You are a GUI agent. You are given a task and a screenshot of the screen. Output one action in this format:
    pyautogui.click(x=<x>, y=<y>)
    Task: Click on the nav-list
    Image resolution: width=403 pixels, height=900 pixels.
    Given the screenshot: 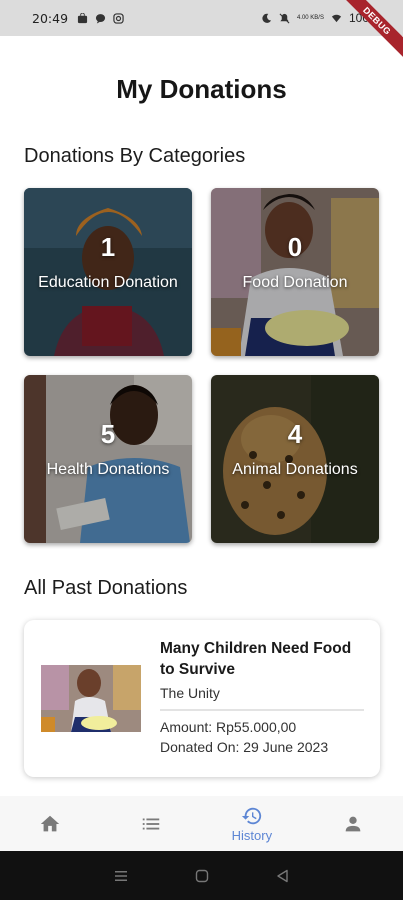 What is the action you would take?
    pyautogui.click(x=151, y=823)
    